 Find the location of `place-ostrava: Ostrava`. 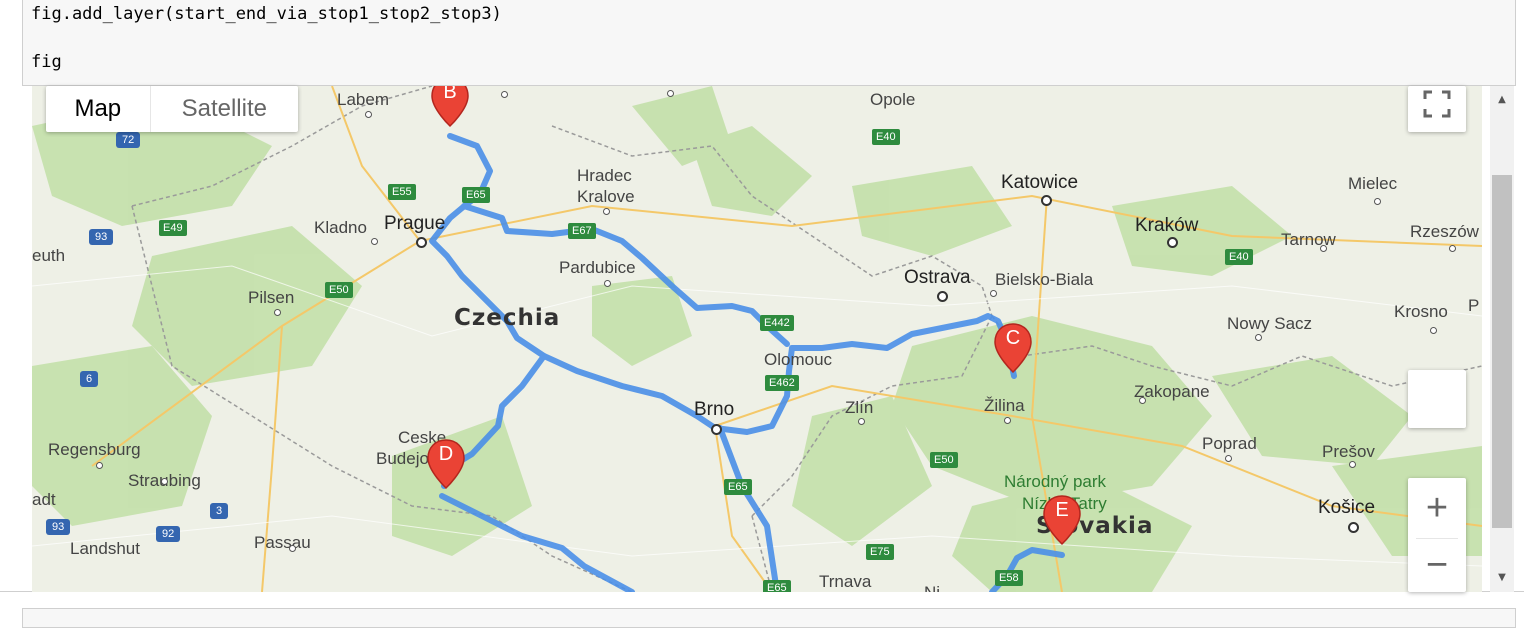

place-ostrava: Ostrava is located at coordinates (937, 277).